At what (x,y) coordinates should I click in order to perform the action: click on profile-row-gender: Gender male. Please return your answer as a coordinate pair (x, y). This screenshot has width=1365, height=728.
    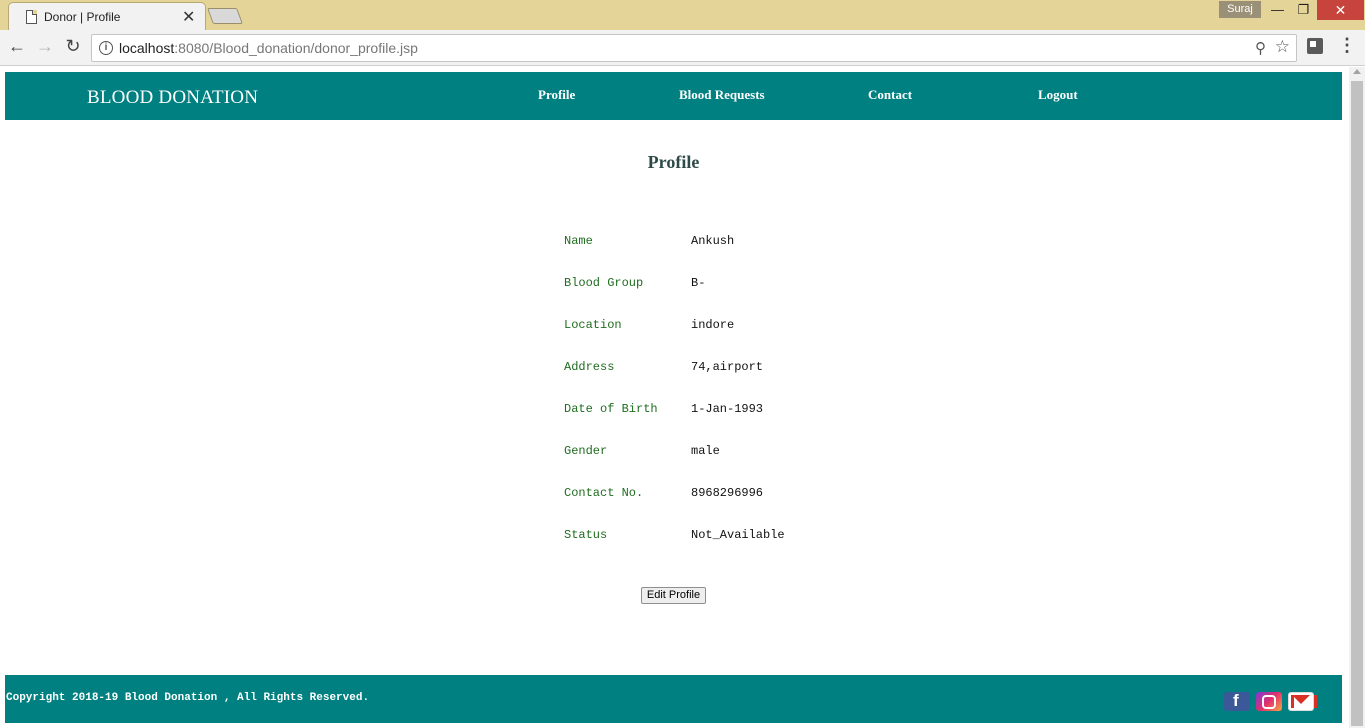
    Looking at the image, I should click on (694, 452).